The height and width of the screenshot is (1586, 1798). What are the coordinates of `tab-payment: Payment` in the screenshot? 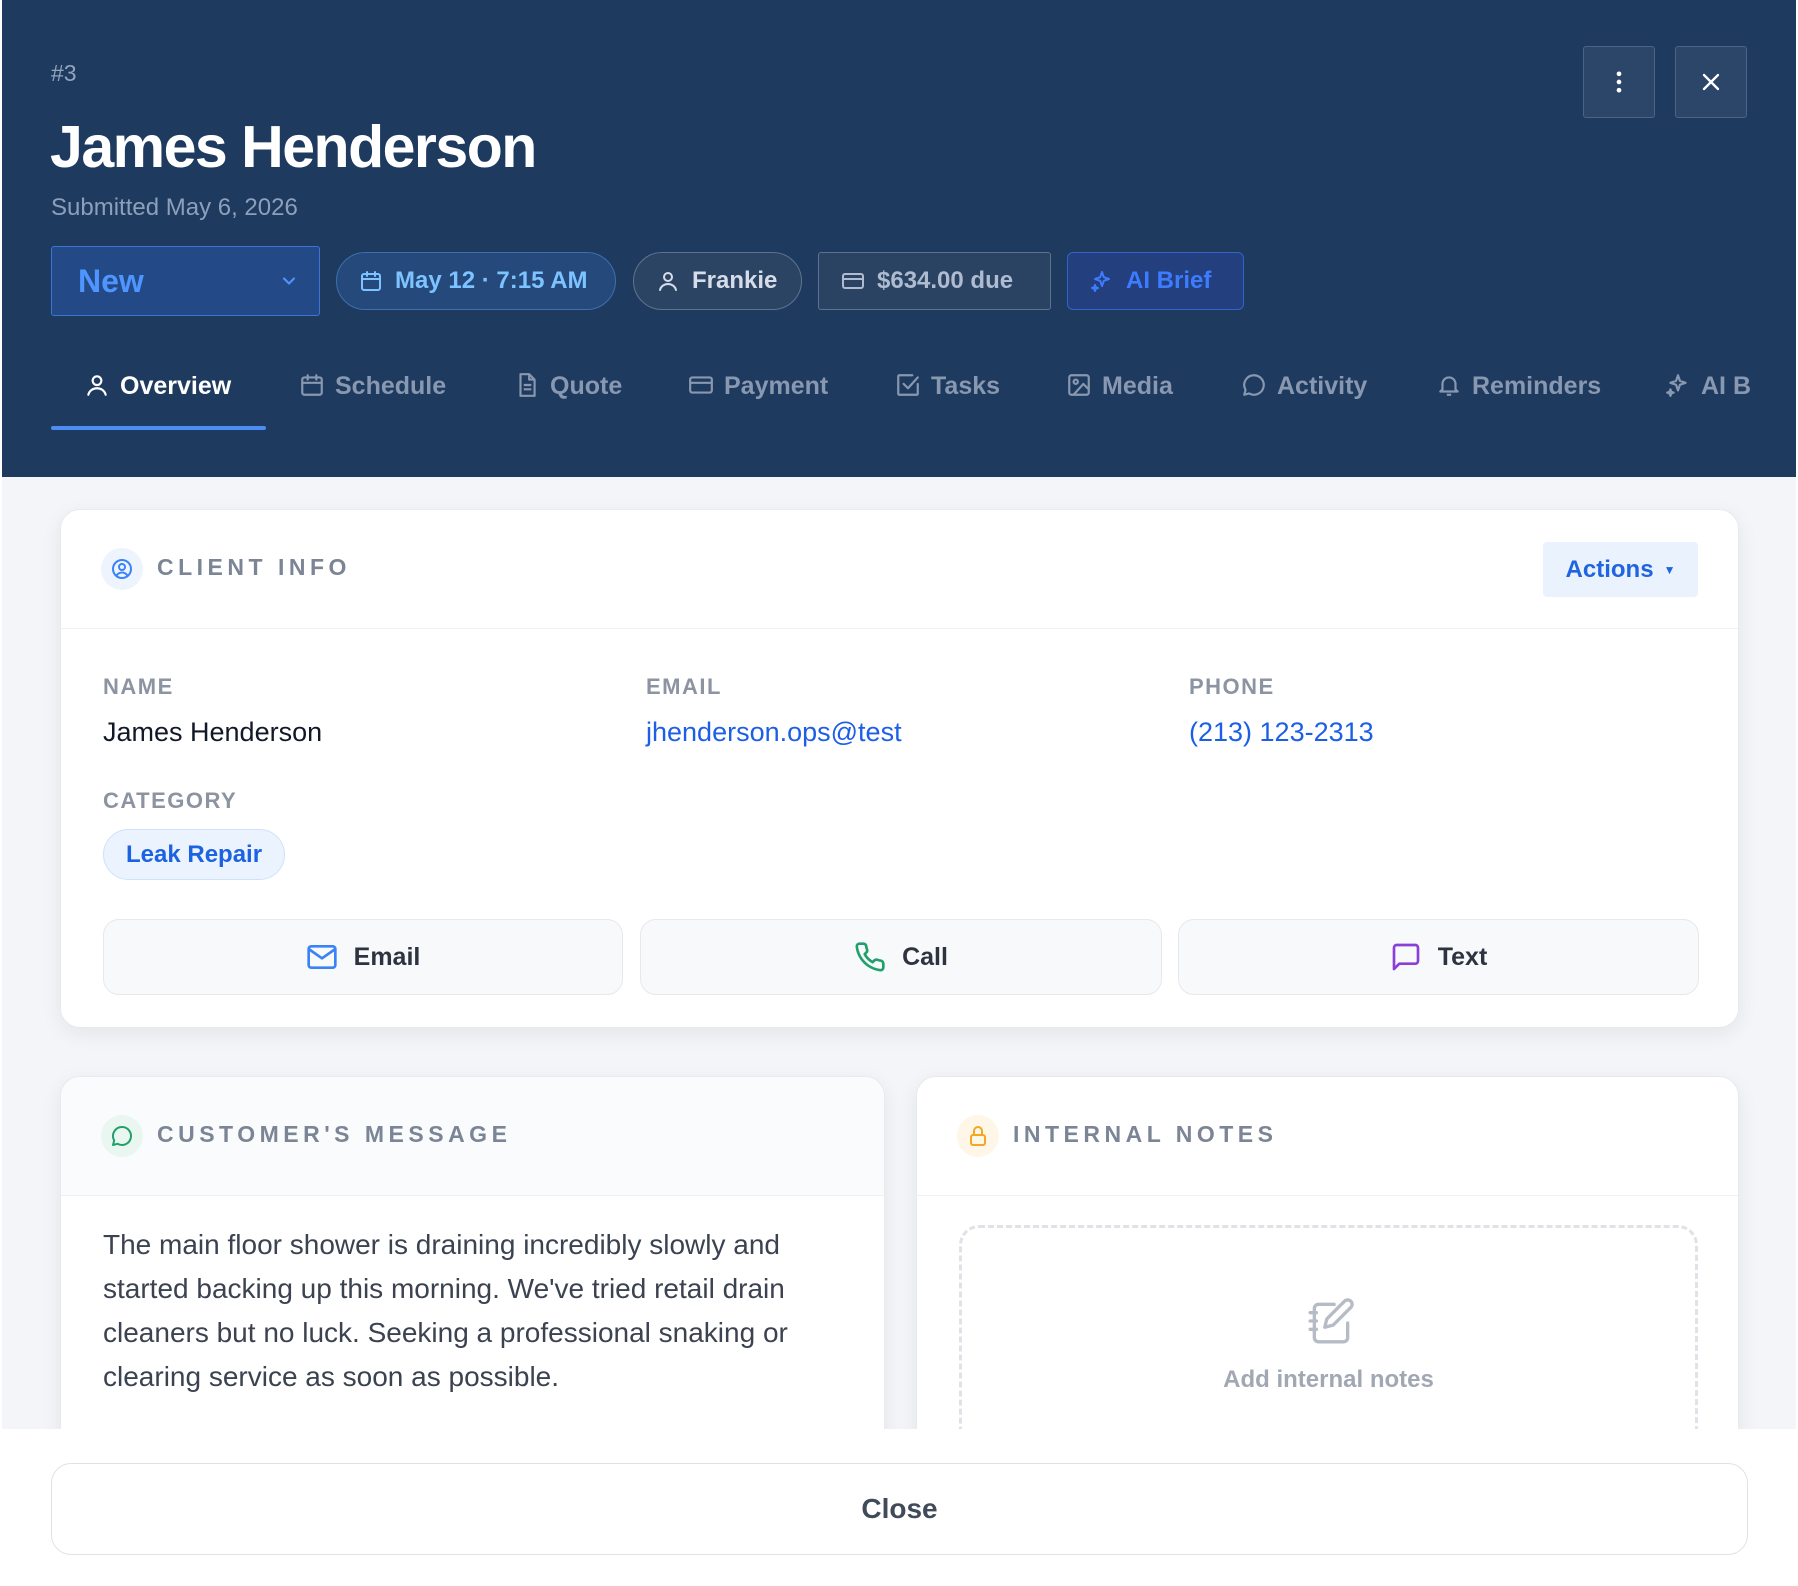 It's located at (758, 391).